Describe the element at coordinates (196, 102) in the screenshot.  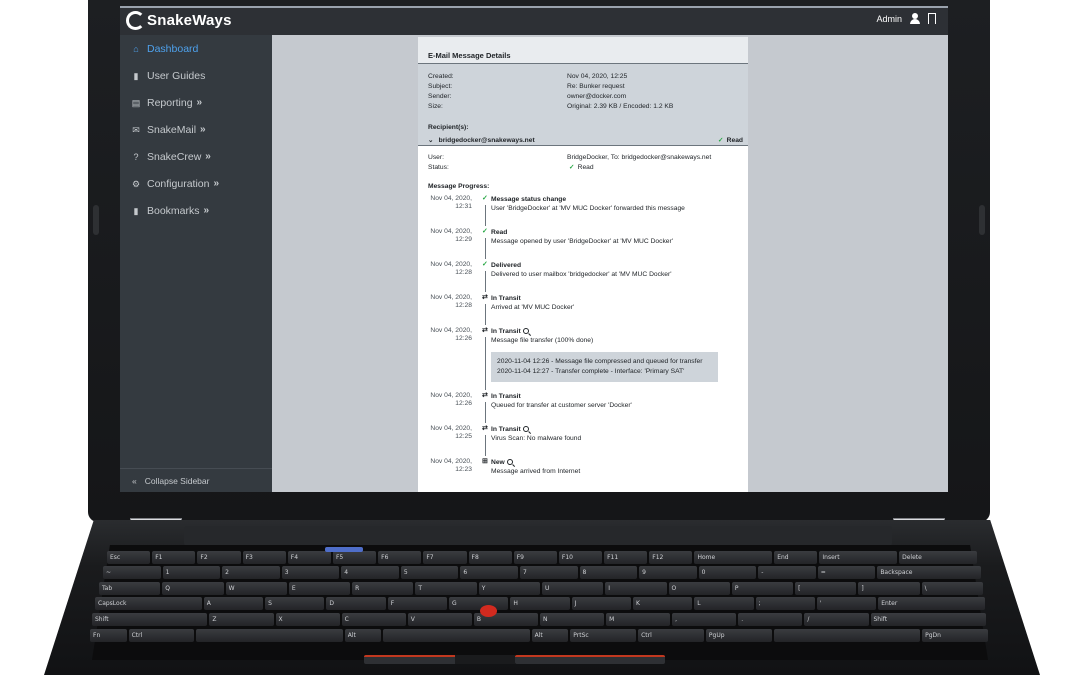
I see `sidebar-item-reporting: ▤ Reporting»` at that location.